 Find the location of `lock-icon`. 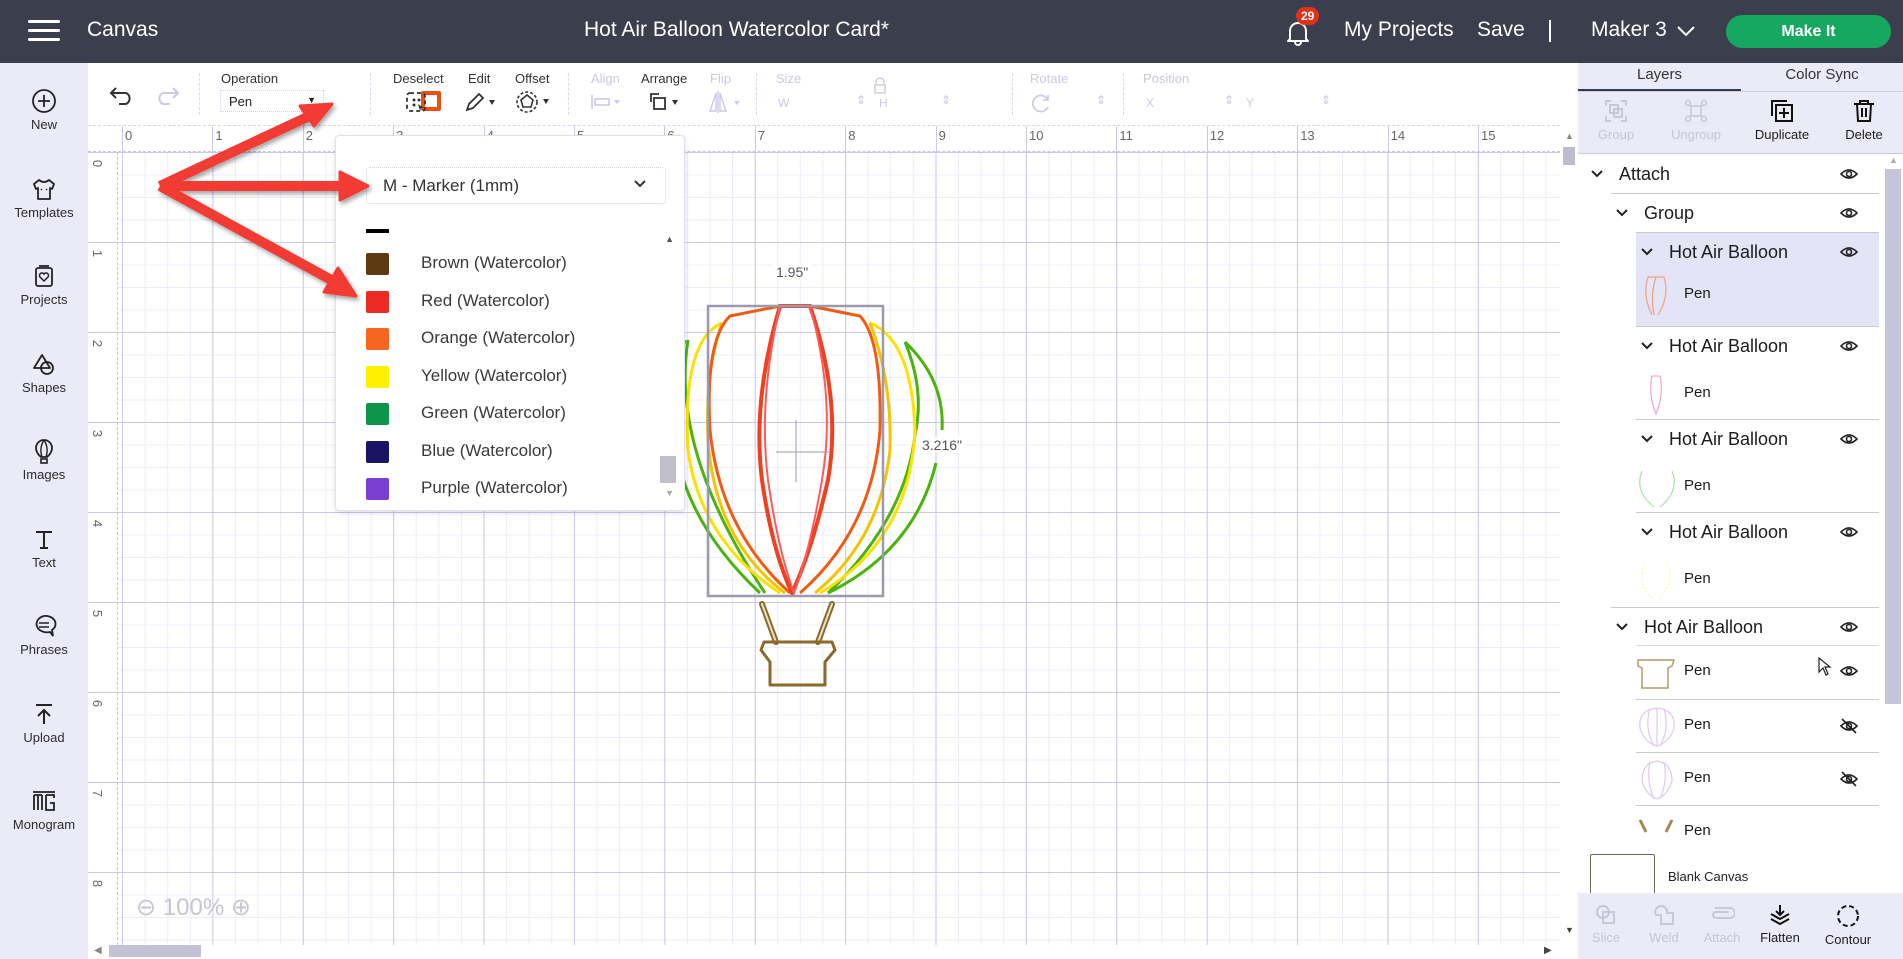

lock-icon is located at coordinates (880, 86).